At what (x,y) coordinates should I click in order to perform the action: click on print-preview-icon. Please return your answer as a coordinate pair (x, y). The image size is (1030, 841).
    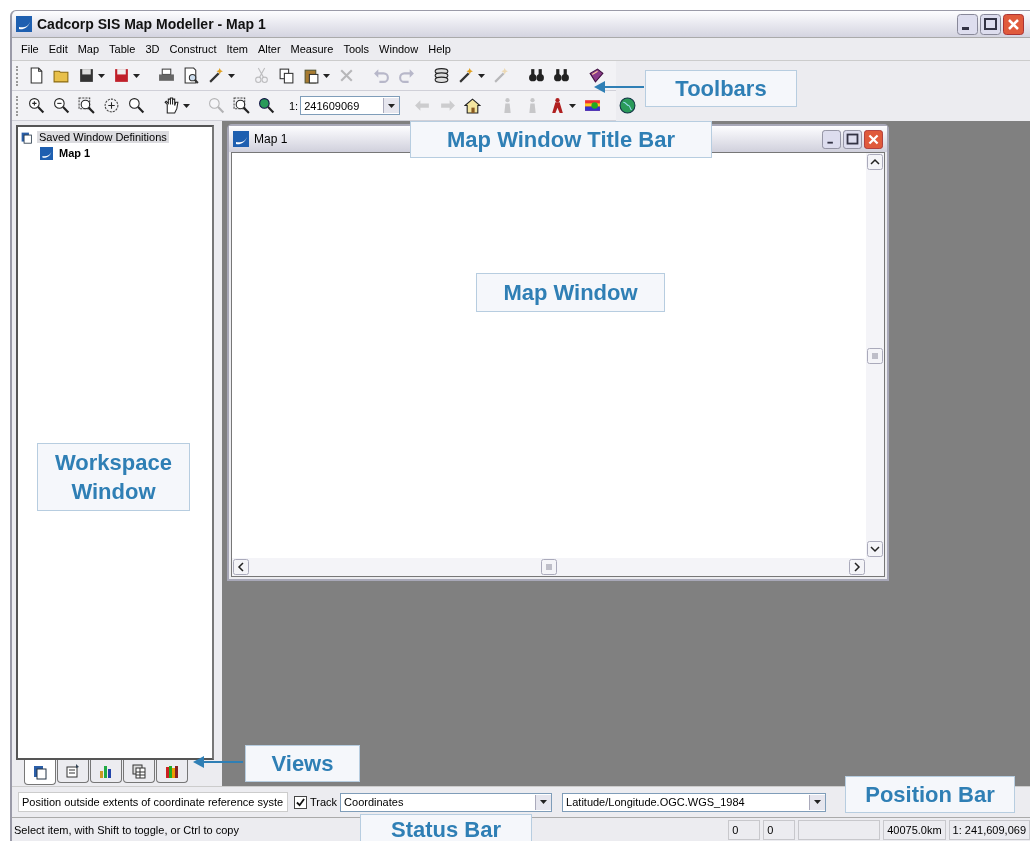
    Looking at the image, I should click on (191, 75).